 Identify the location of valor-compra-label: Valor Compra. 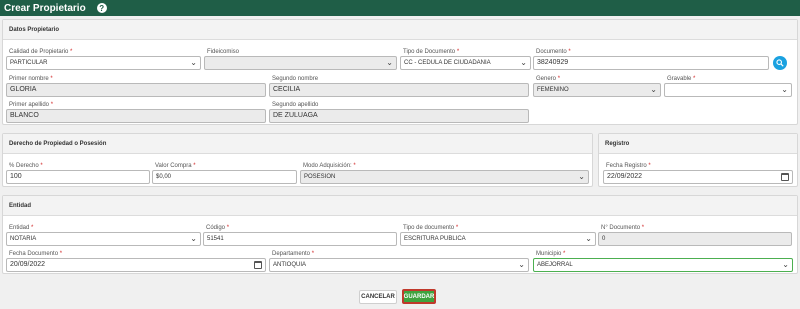
(173, 166).